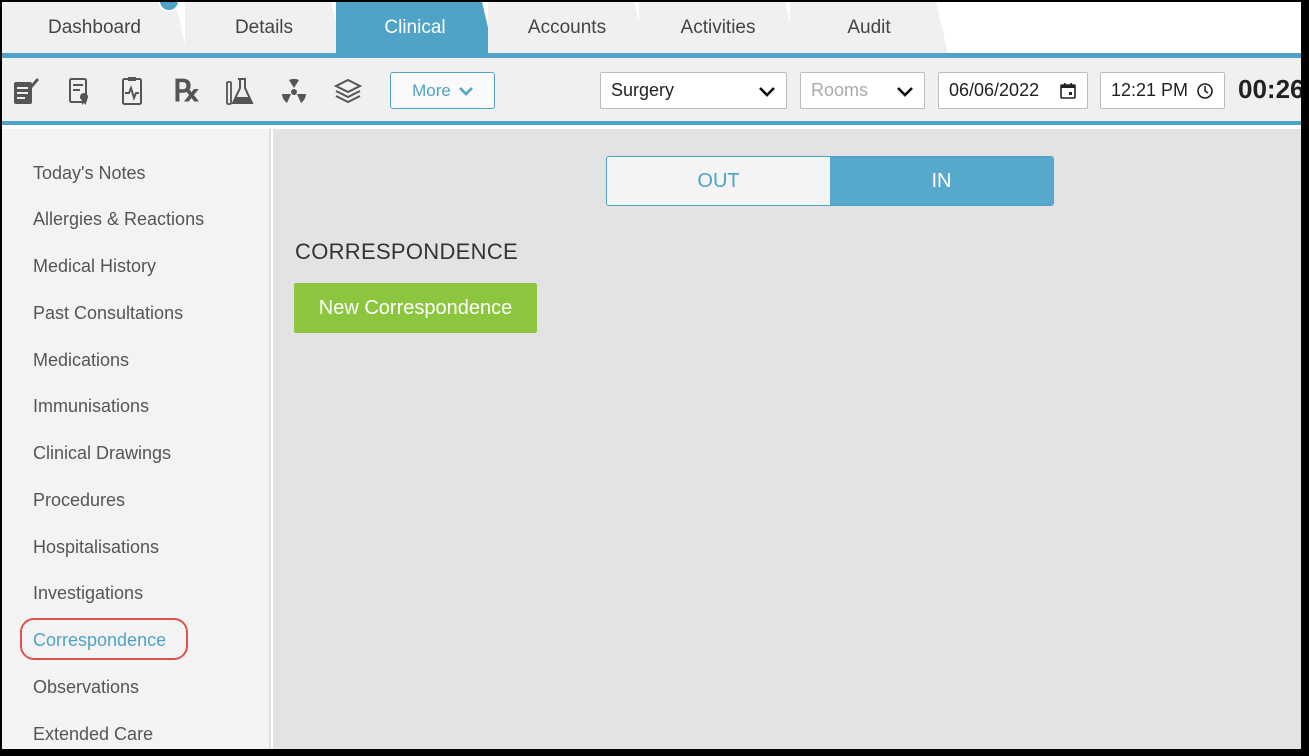 This screenshot has width=1309, height=756. Describe the element at coordinates (93, 734) in the screenshot. I see `sidebar-item-extended-care: Extended Care` at that location.